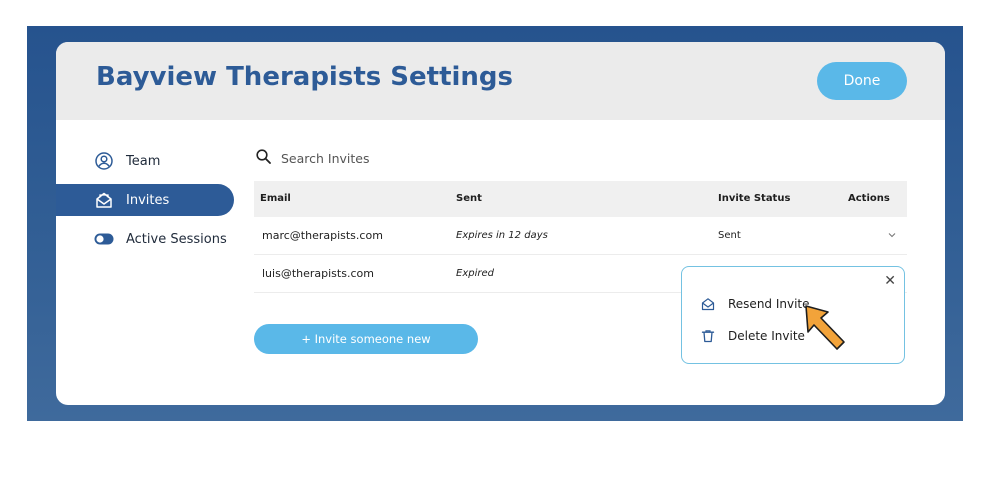  Describe the element at coordinates (766, 336) in the screenshot. I see `menu-item-label: Delete Invite` at that location.